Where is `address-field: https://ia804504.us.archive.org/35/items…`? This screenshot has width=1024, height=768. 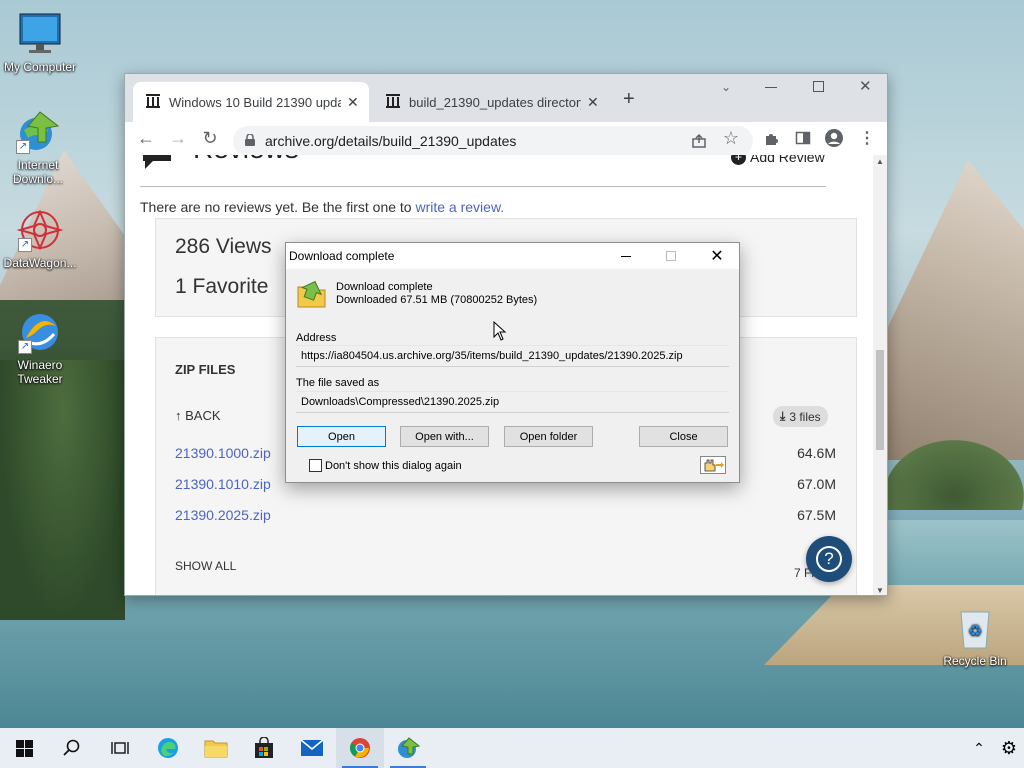 address-field: https://ia804504.us.archive.org/35/items… is located at coordinates (512, 356).